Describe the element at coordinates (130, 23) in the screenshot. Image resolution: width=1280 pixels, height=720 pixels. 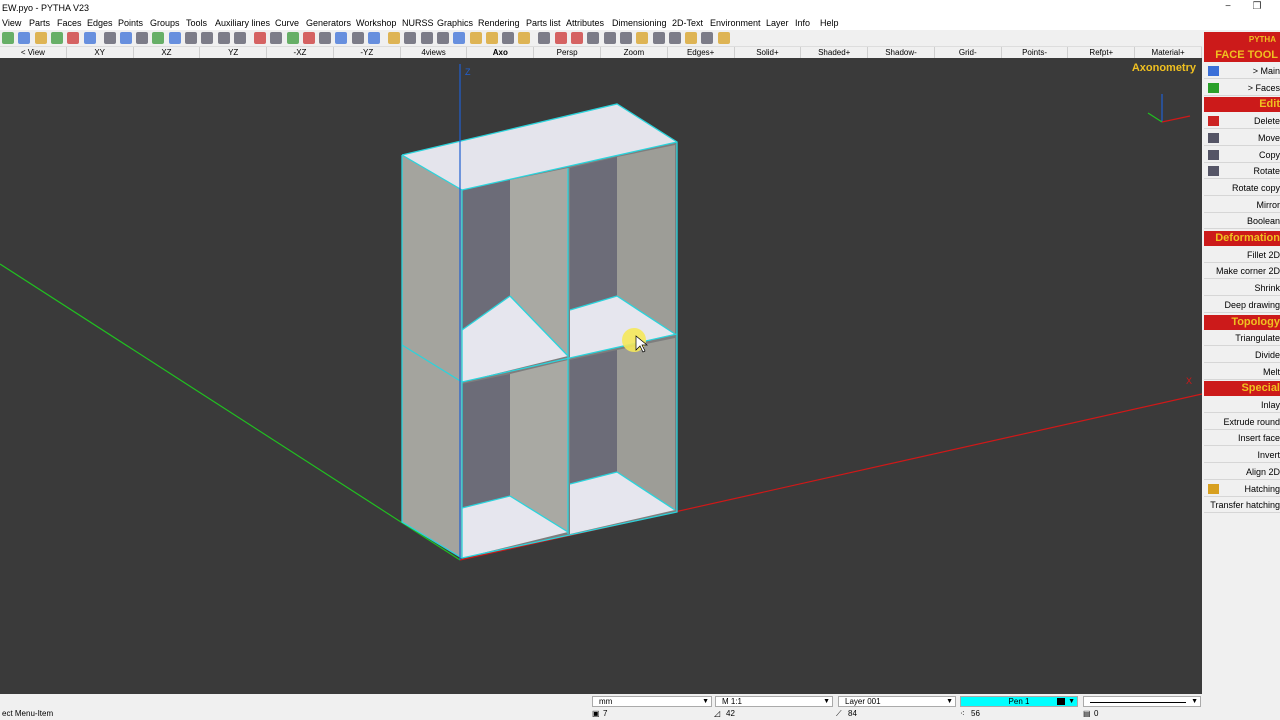
I see `menu-points: Points` at that location.